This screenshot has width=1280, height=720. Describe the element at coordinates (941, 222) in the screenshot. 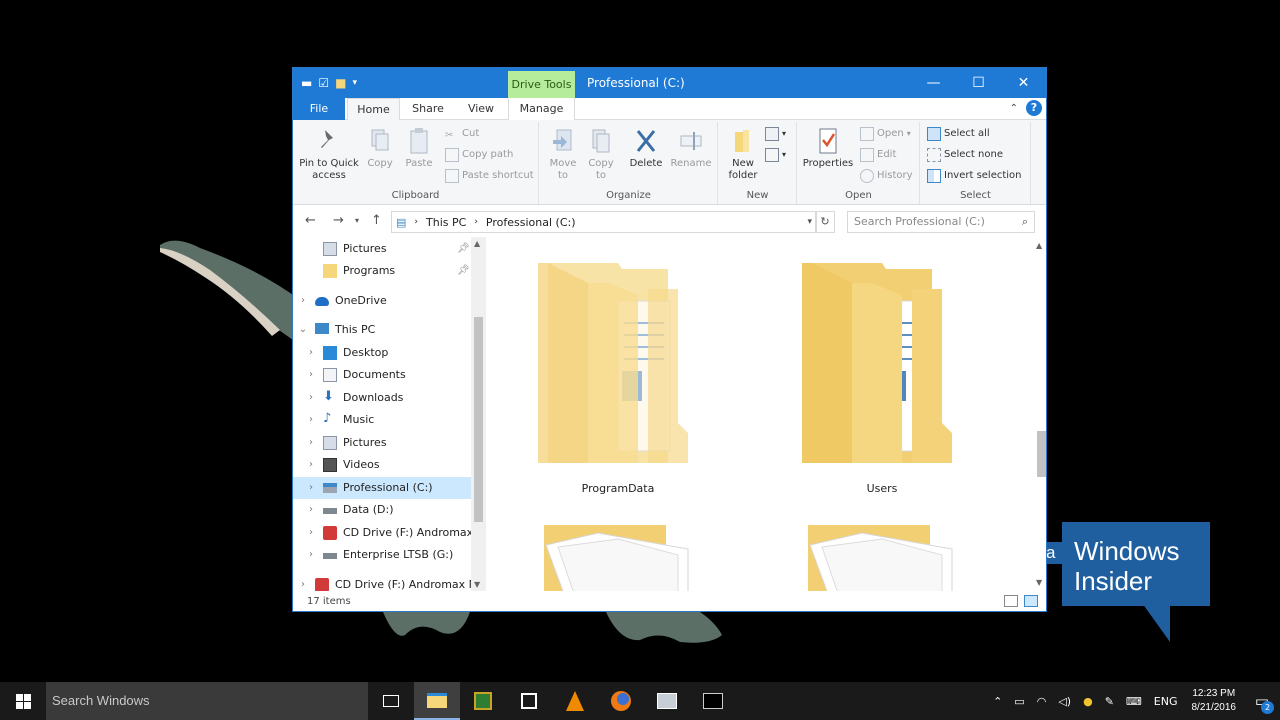

I see `search-input: Search Professional (C:) ⌕` at that location.